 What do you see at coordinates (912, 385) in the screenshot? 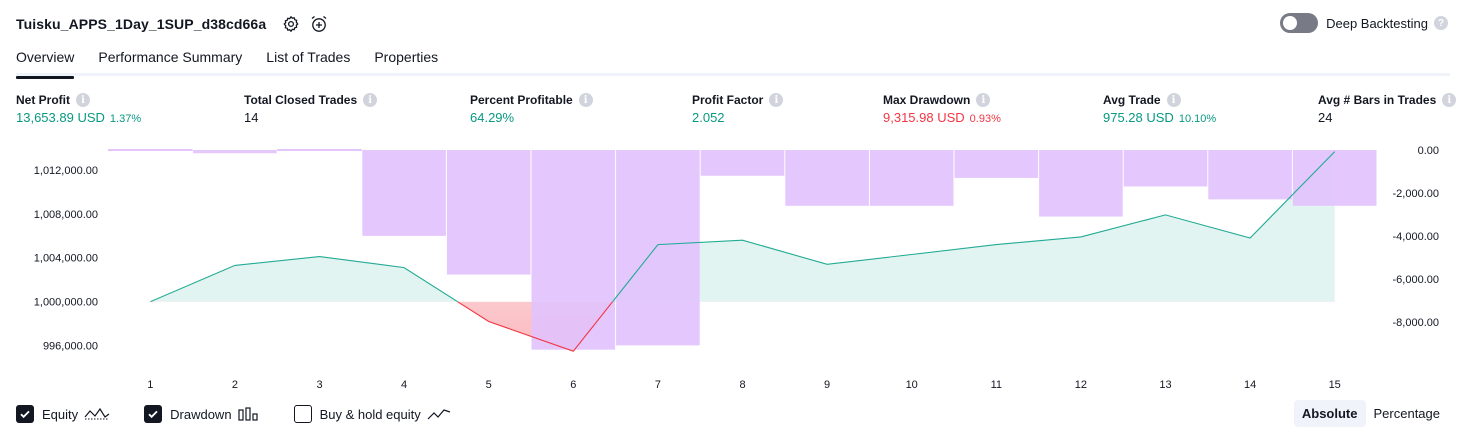
I see `x-axis-tick-label: 10` at bounding box center [912, 385].